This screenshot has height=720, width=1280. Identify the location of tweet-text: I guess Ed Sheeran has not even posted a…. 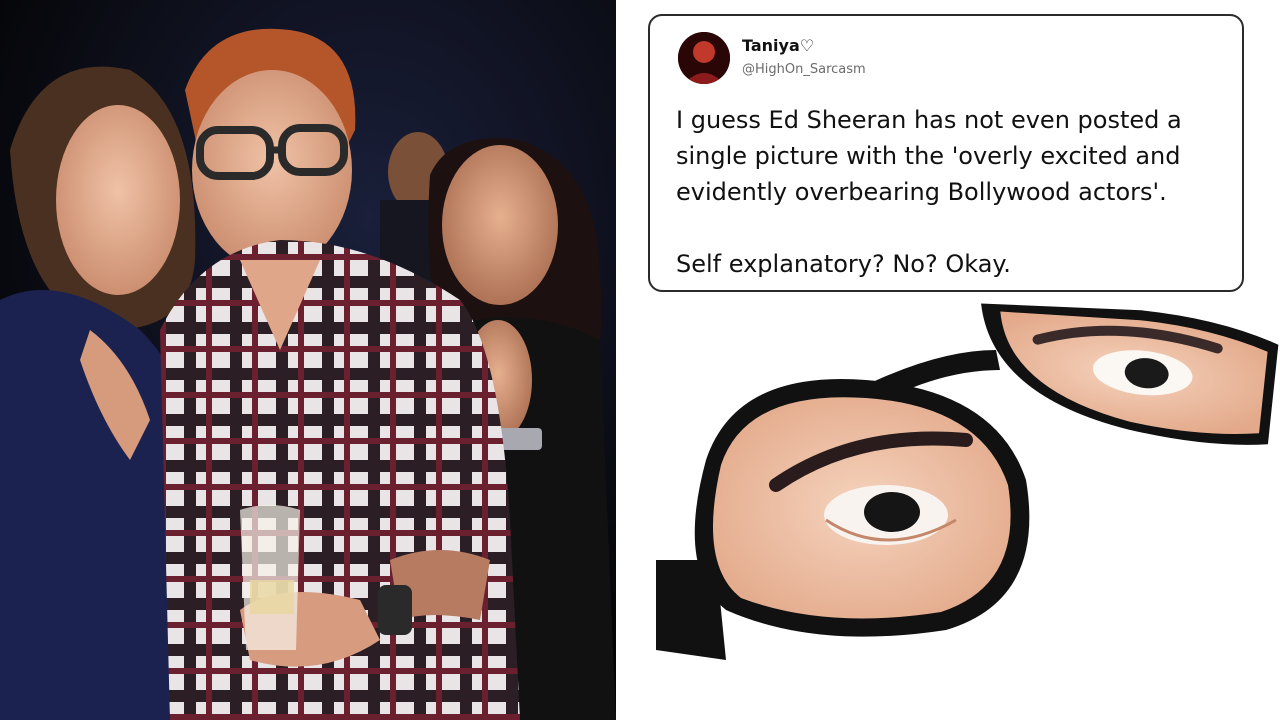
(929, 192).